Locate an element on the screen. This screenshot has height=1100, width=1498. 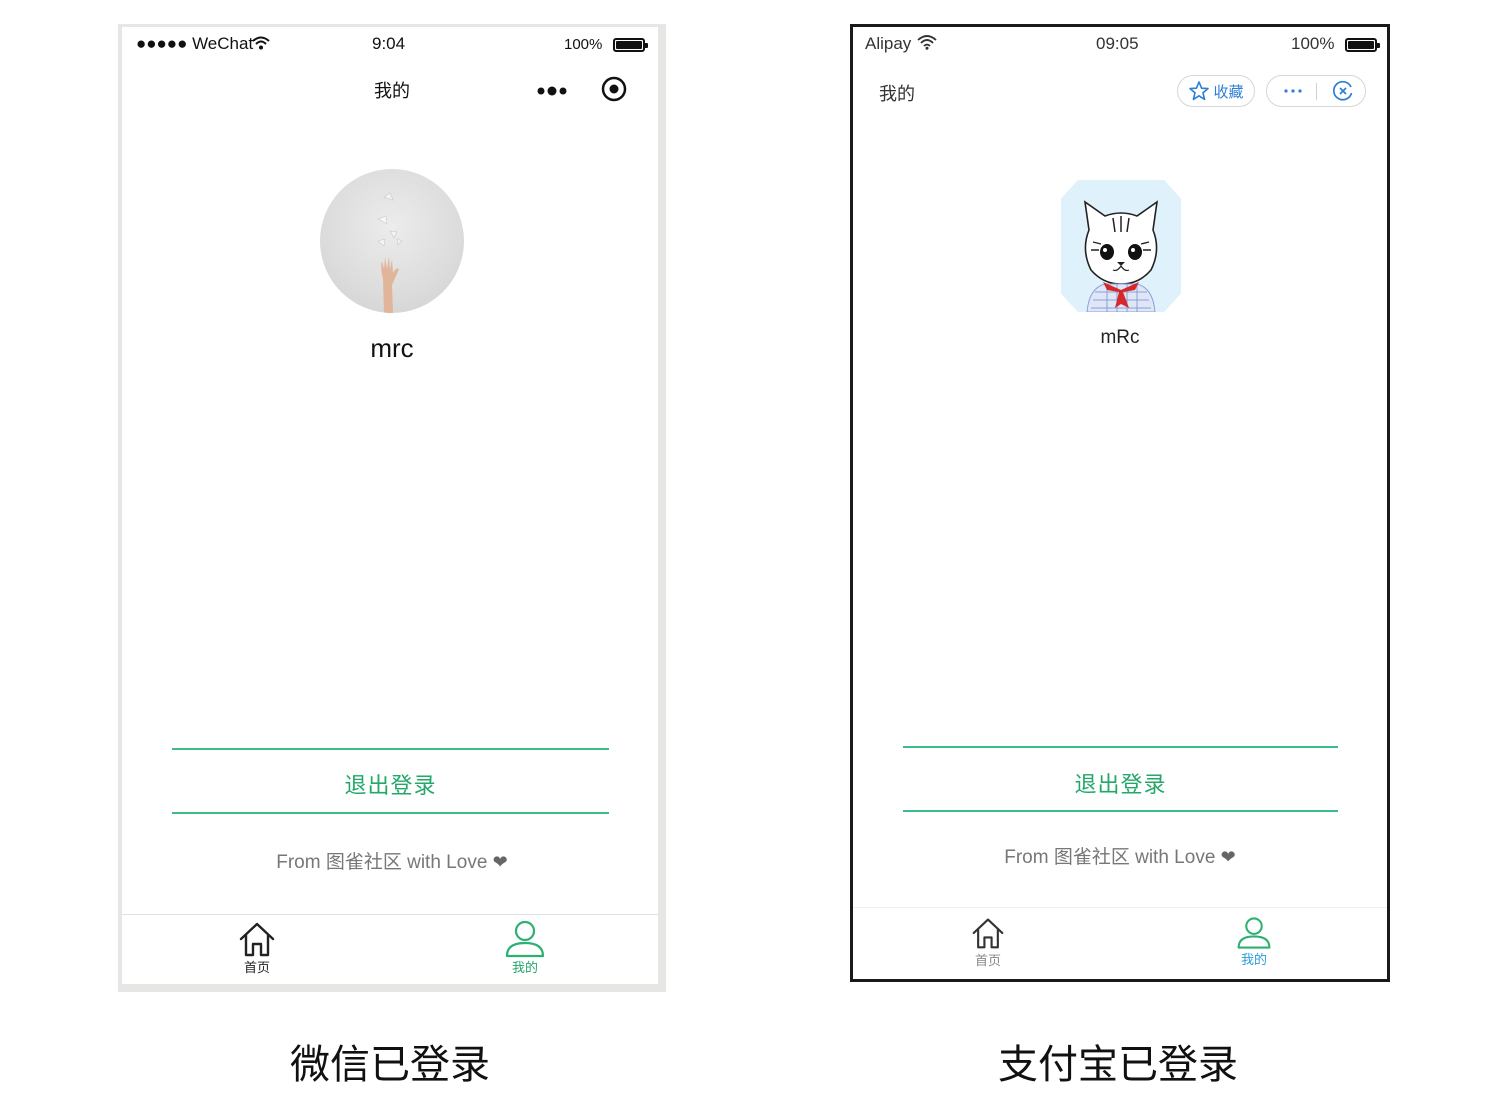
status-time: 09:05 is located at coordinates (1117, 43).